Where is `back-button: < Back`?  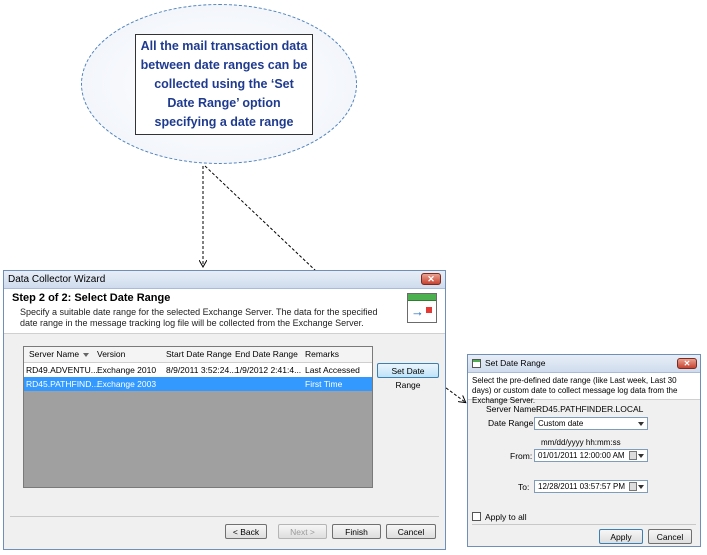 back-button: < Back is located at coordinates (246, 531).